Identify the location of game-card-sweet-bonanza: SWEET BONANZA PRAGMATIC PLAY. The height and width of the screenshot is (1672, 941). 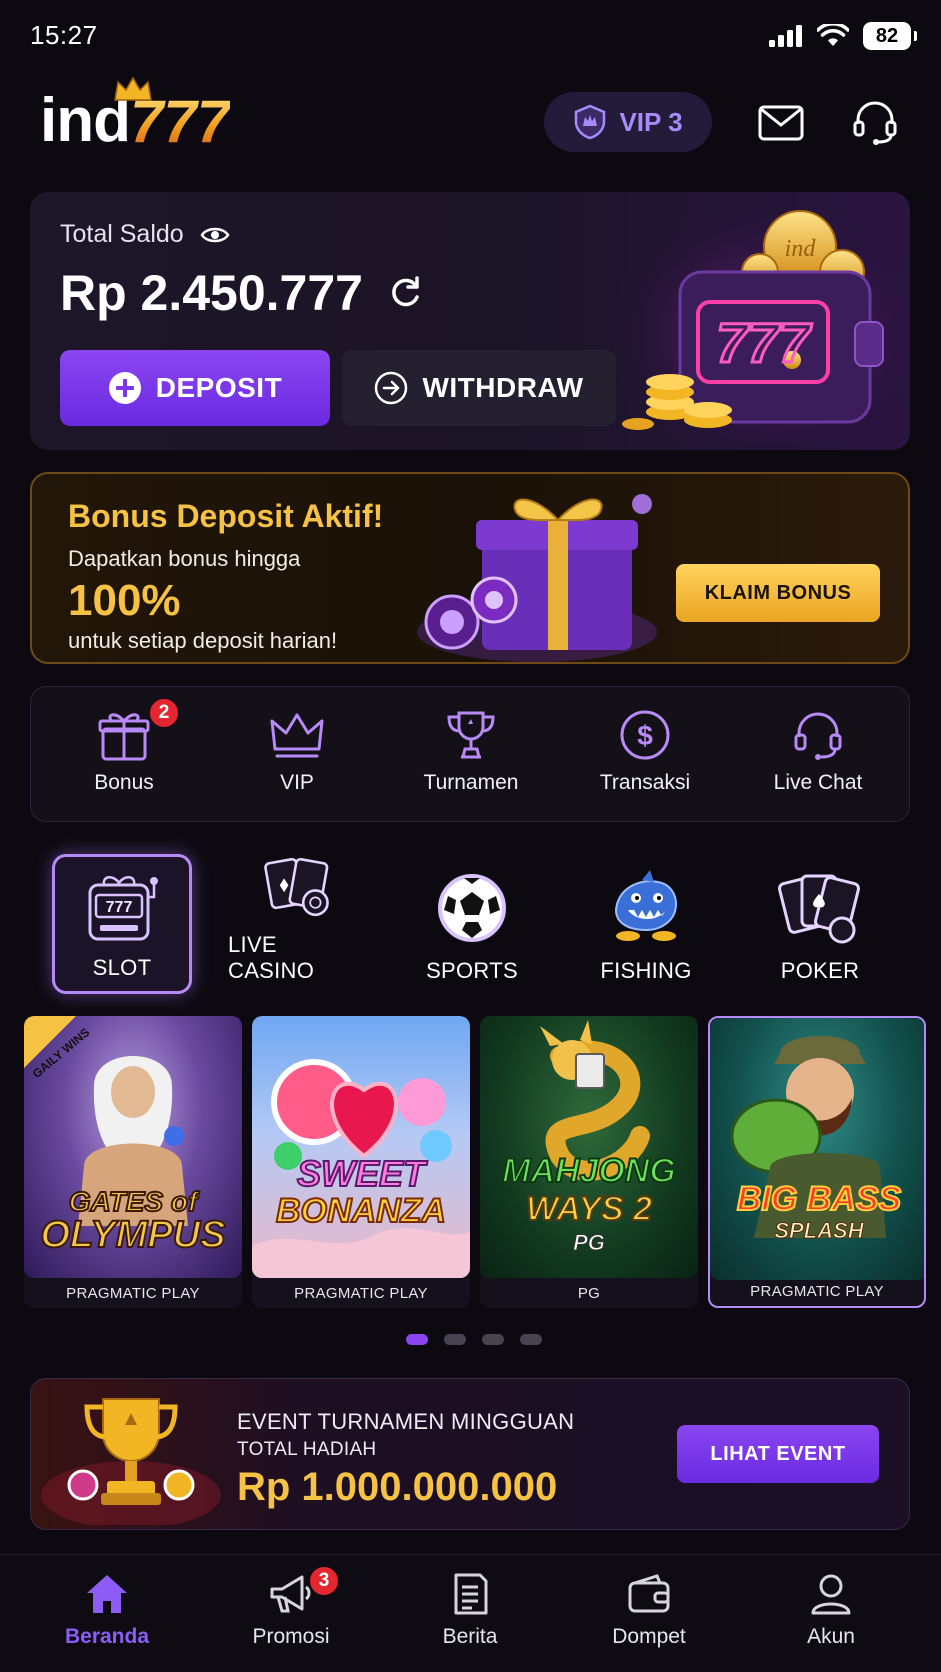
(361, 1162).